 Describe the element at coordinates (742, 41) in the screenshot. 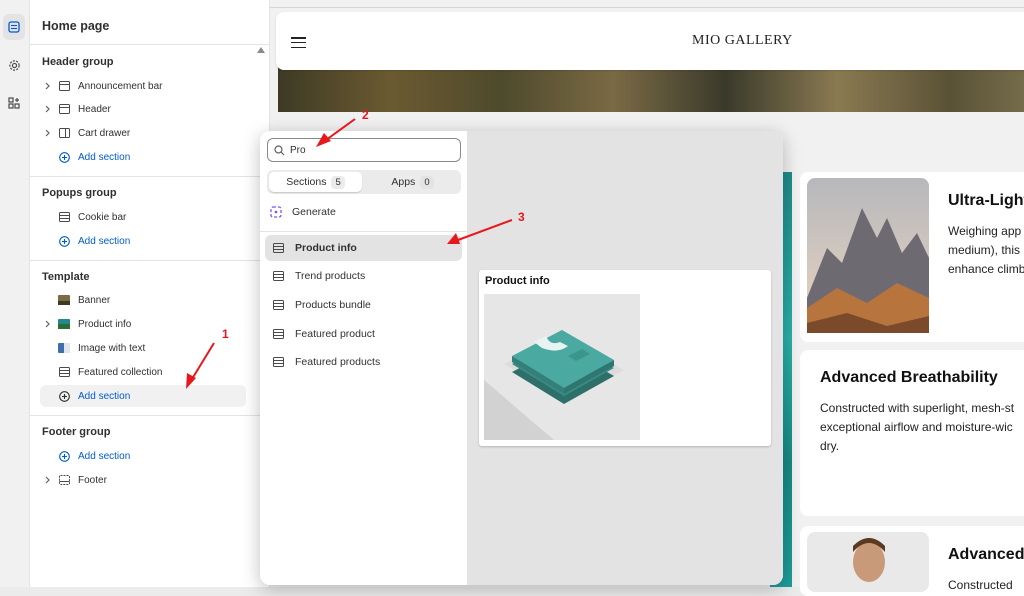

I see `store-brand-logo: MIO GALLERY` at that location.